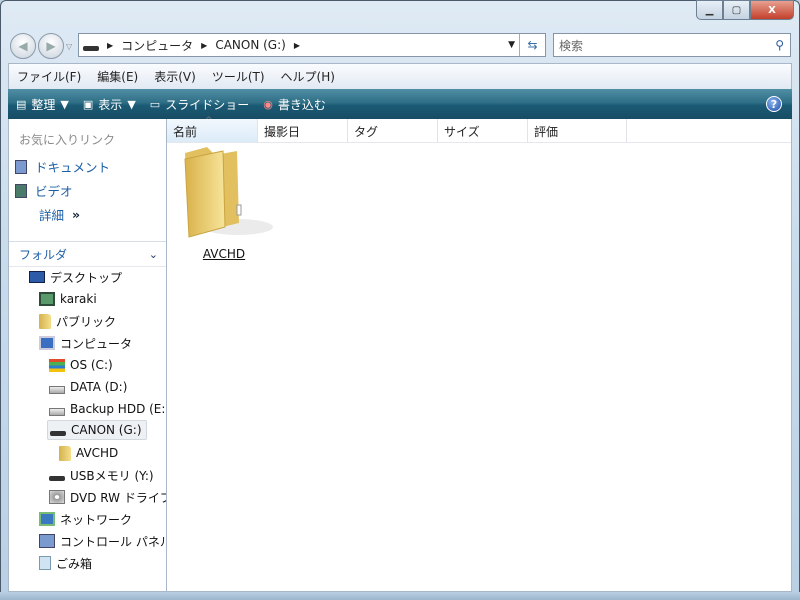 The image size is (800, 600). What do you see at coordinates (209, 121) in the screenshot?
I see `sort-ascending-icon: ^` at bounding box center [209, 121].